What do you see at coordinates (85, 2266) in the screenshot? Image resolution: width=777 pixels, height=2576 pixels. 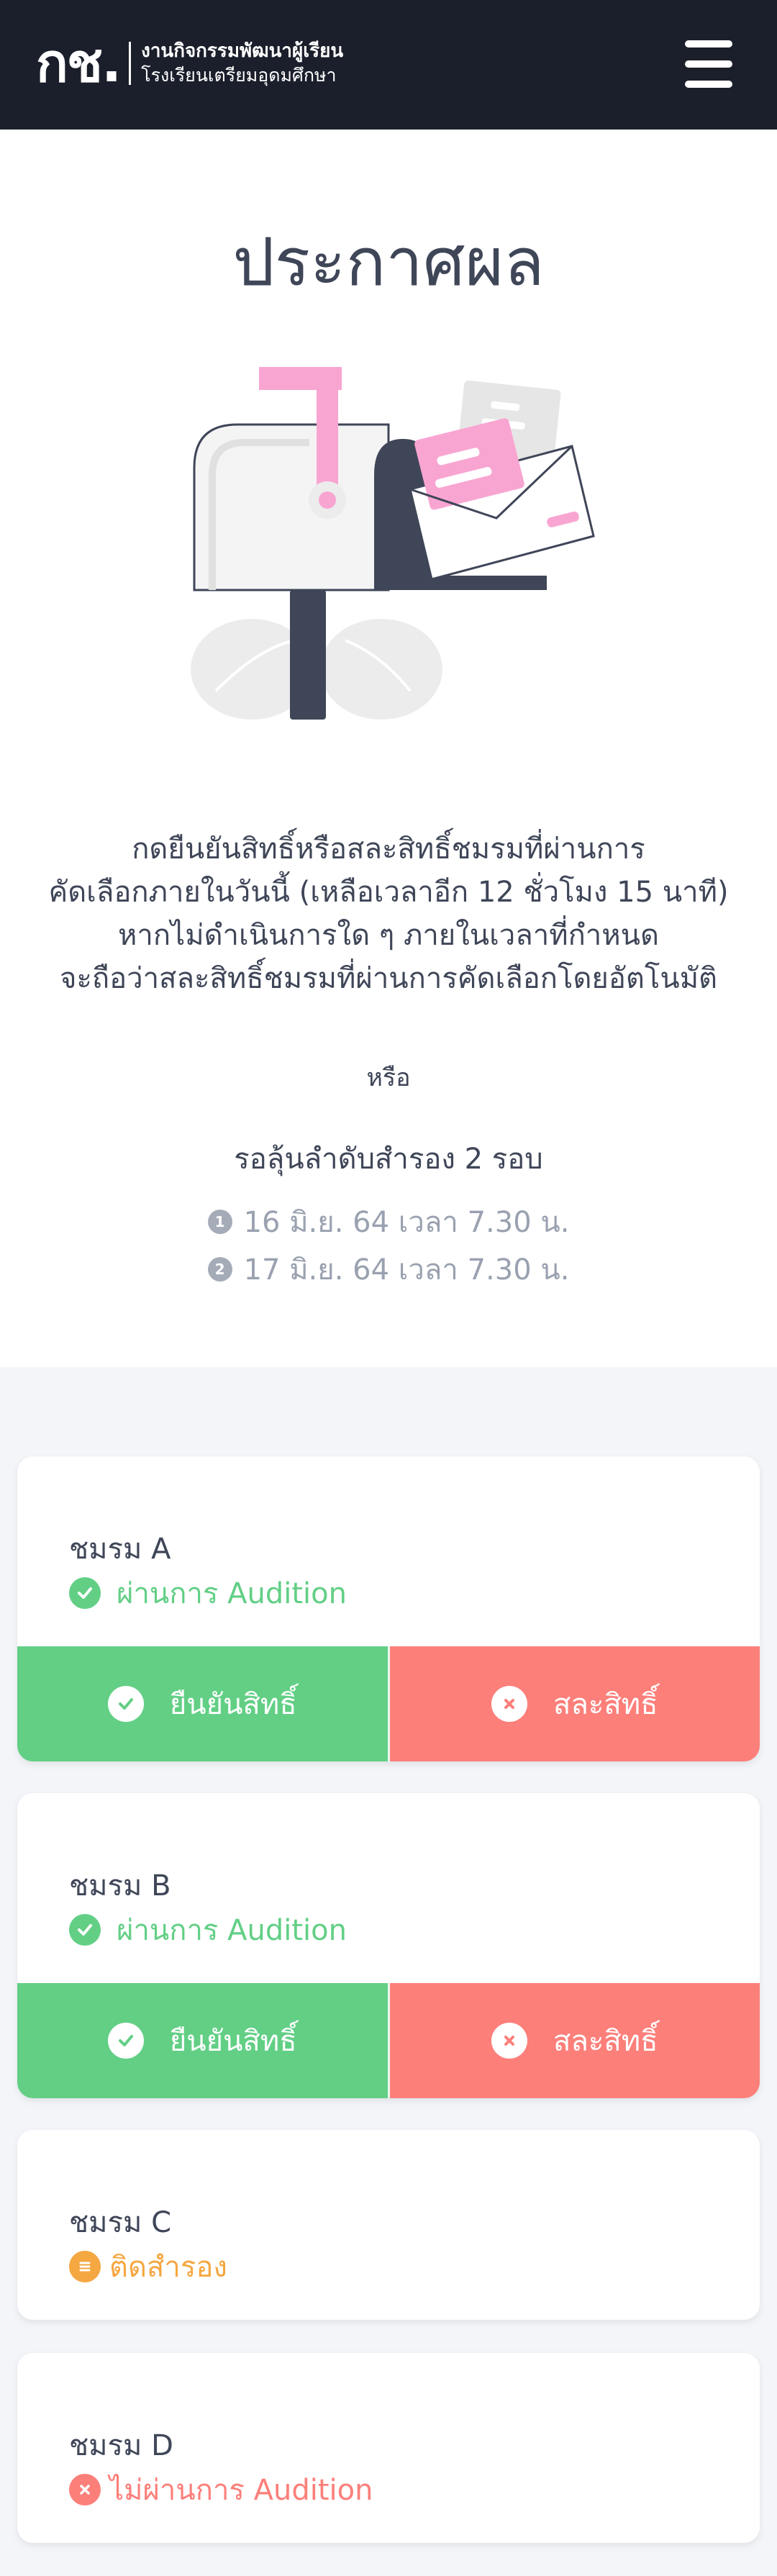 I see `list-circle-icon` at bounding box center [85, 2266].